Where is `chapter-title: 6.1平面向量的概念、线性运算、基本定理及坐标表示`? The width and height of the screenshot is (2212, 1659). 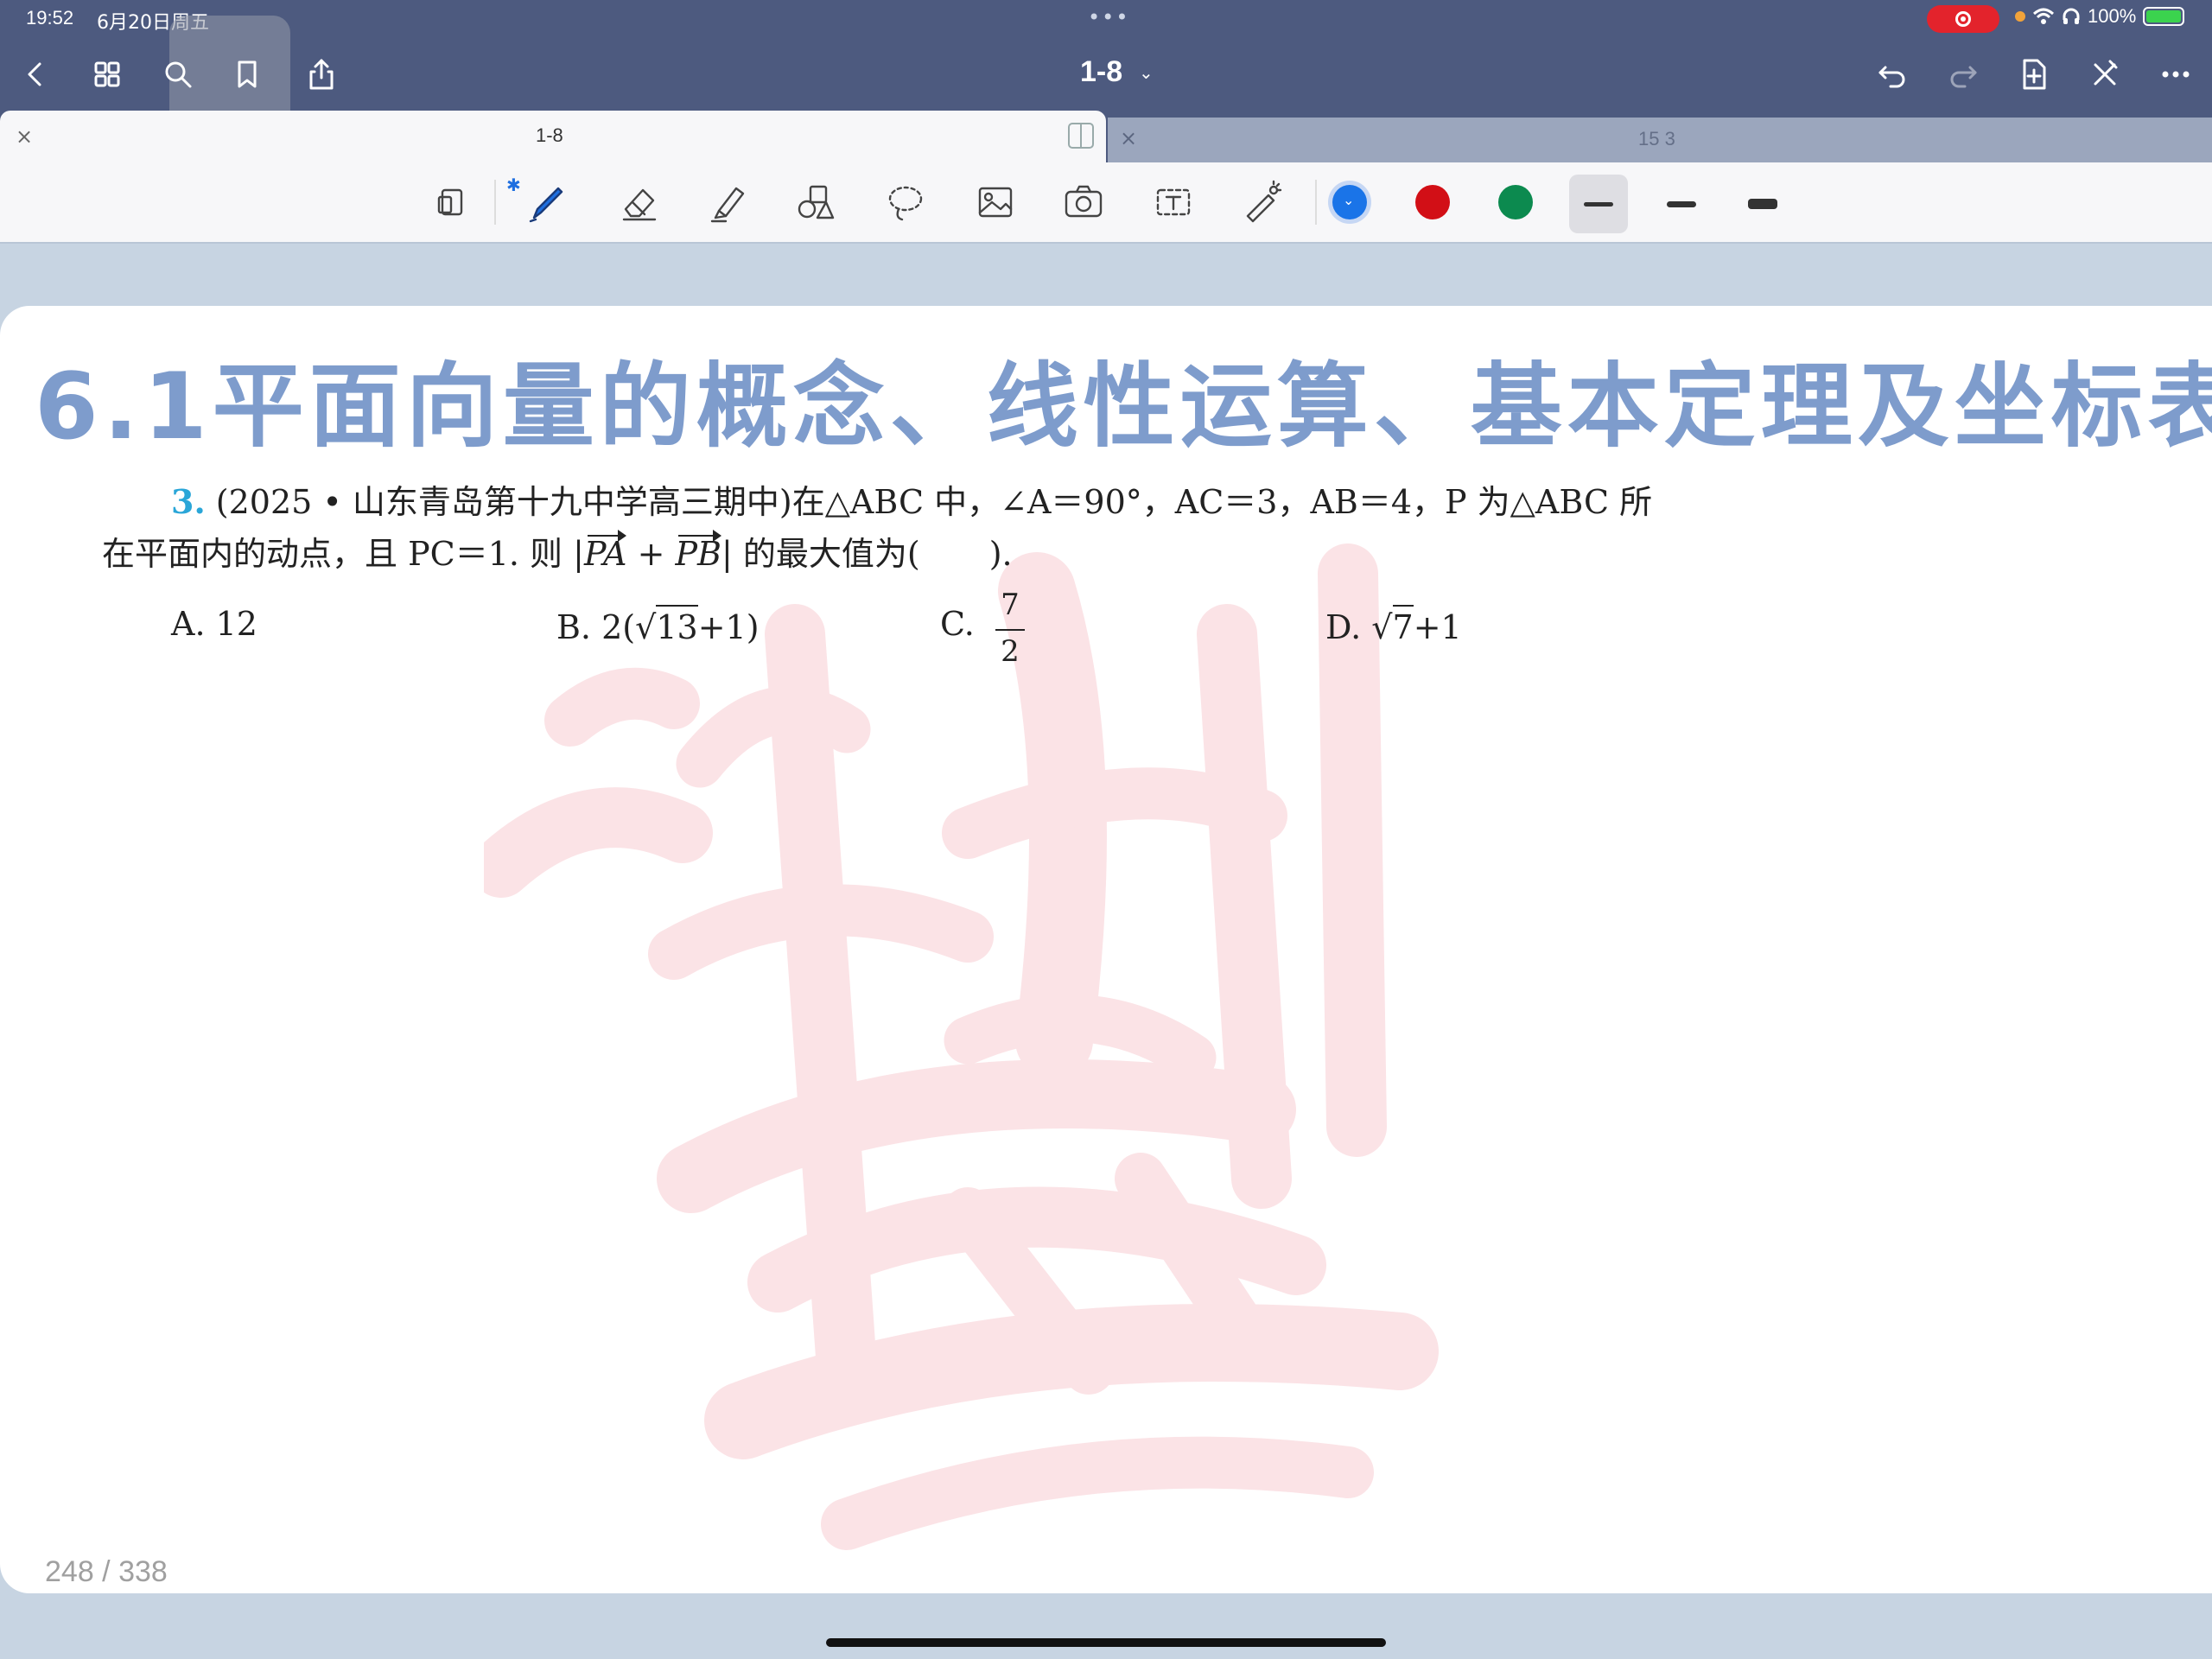 chapter-title: 6.1平面向量的概念、线性运算、基本定理及坐标表示 is located at coordinates (1123, 406).